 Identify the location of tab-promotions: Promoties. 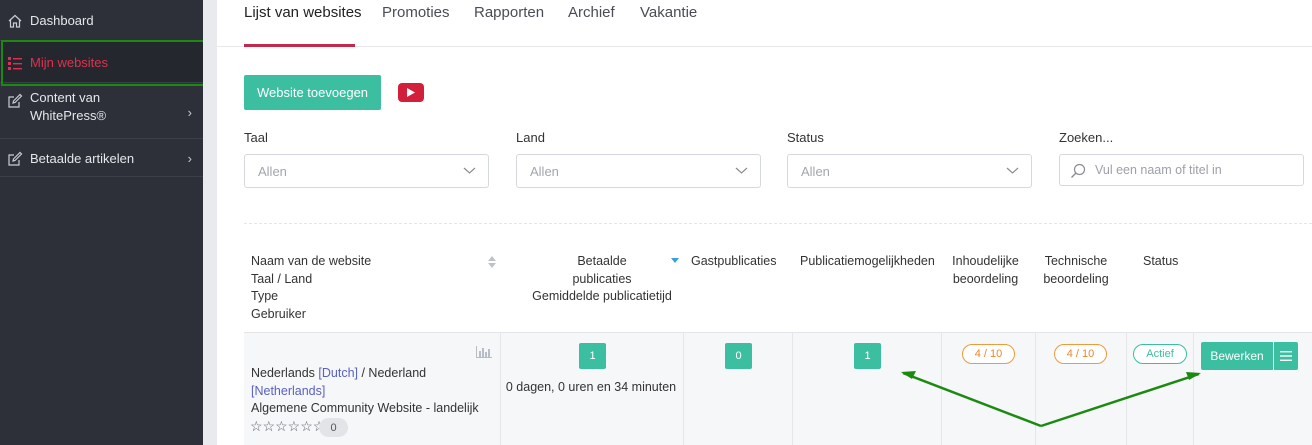
(416, 12).